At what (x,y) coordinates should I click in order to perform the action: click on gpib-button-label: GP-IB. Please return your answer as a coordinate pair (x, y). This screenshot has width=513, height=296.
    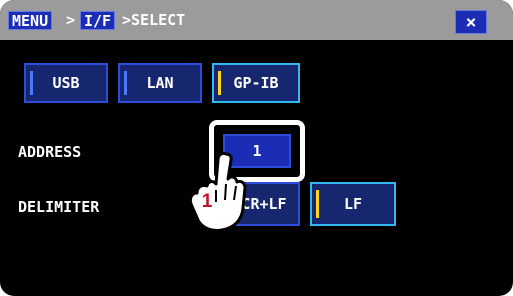
    Looking at the image, I should click on (256, 83).